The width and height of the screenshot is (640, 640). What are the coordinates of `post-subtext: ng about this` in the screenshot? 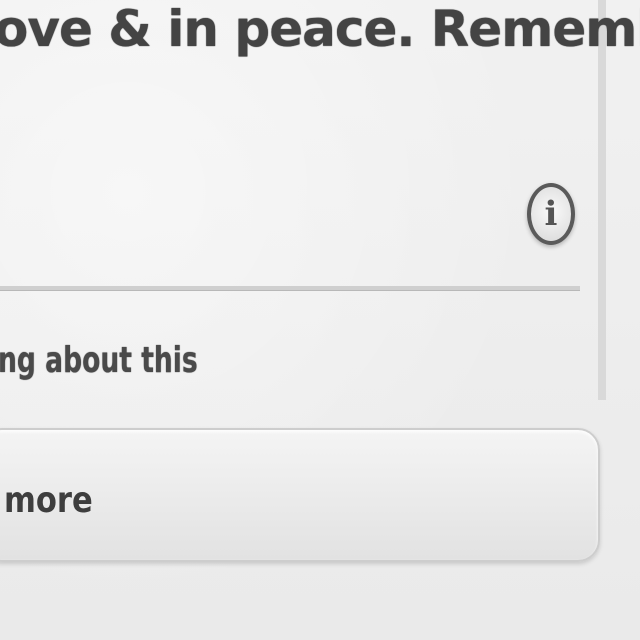 It's located at (99, 360).